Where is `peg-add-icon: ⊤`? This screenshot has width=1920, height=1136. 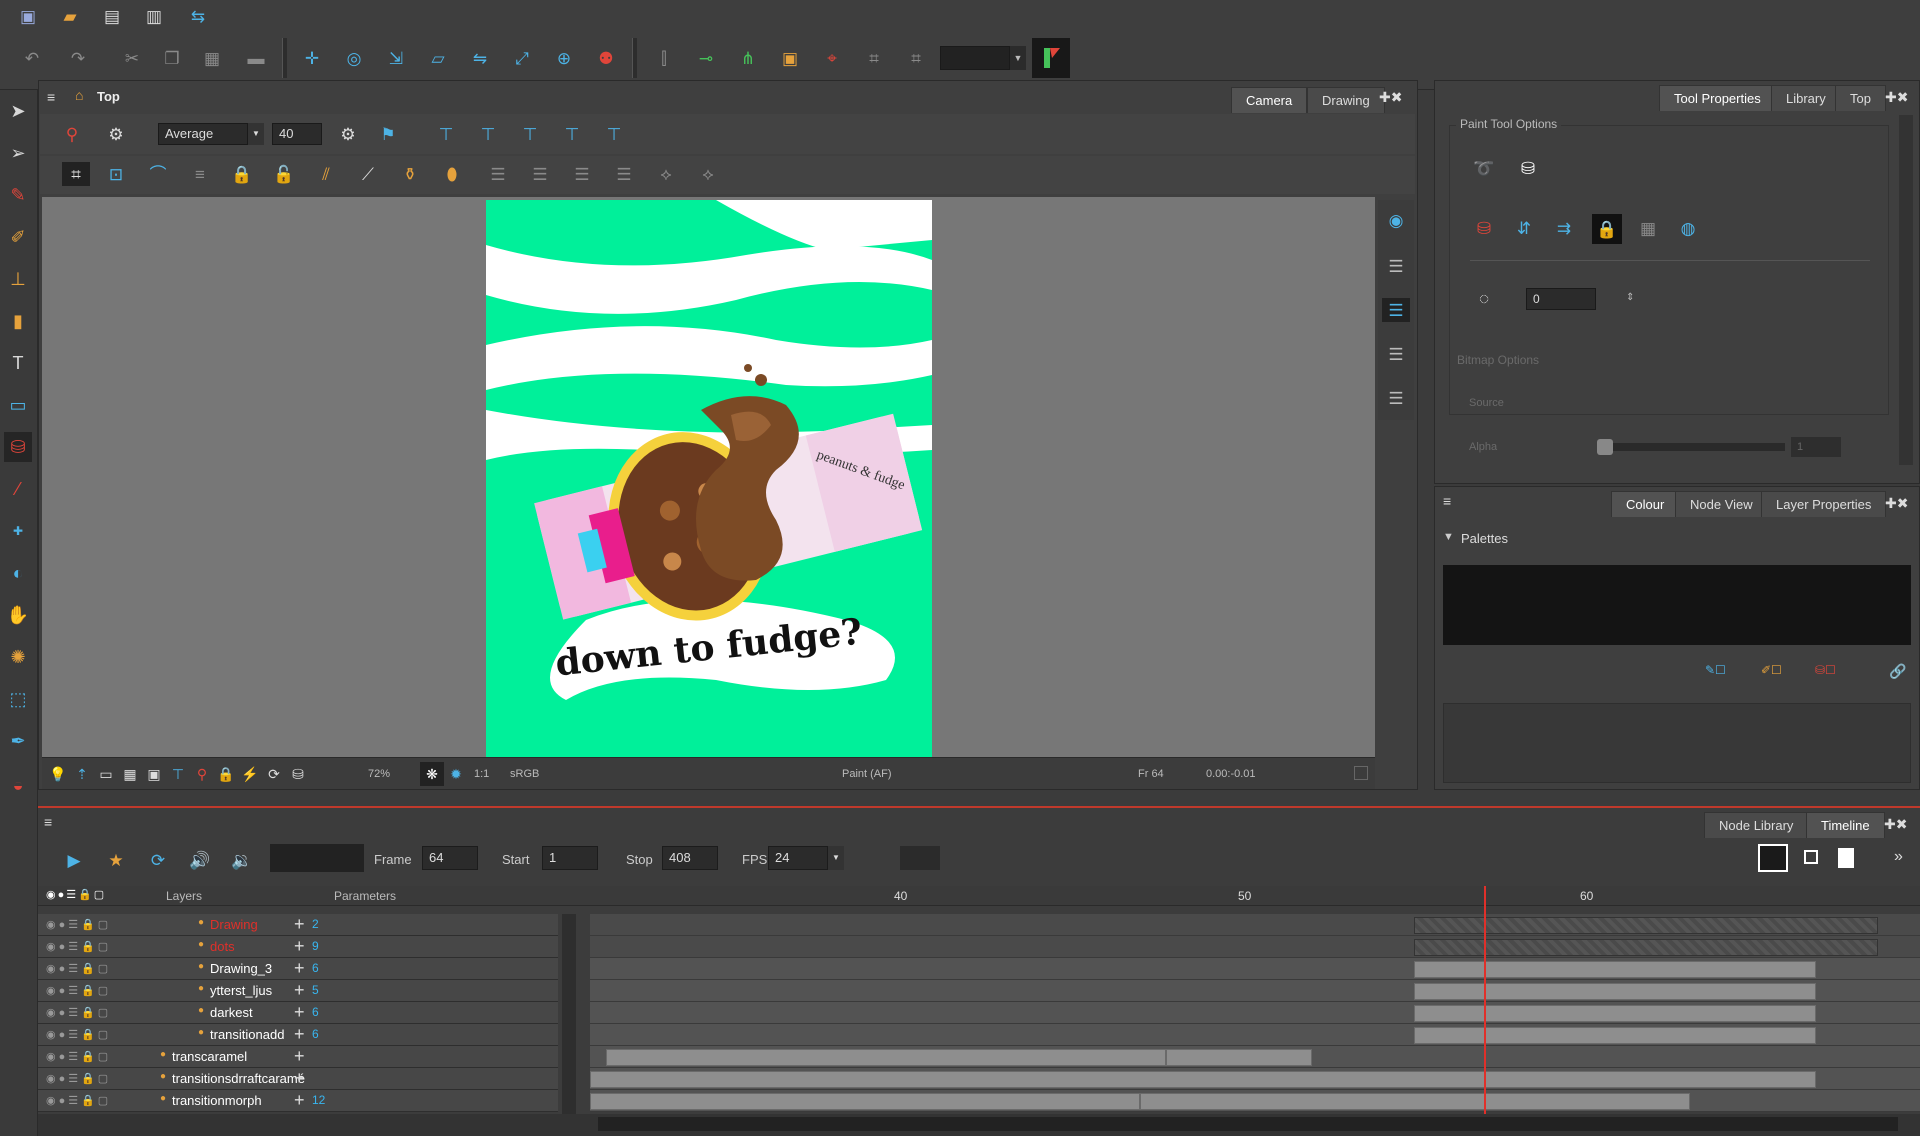
peg-add-icon: ⊤ is located at coordinates (572, 134).